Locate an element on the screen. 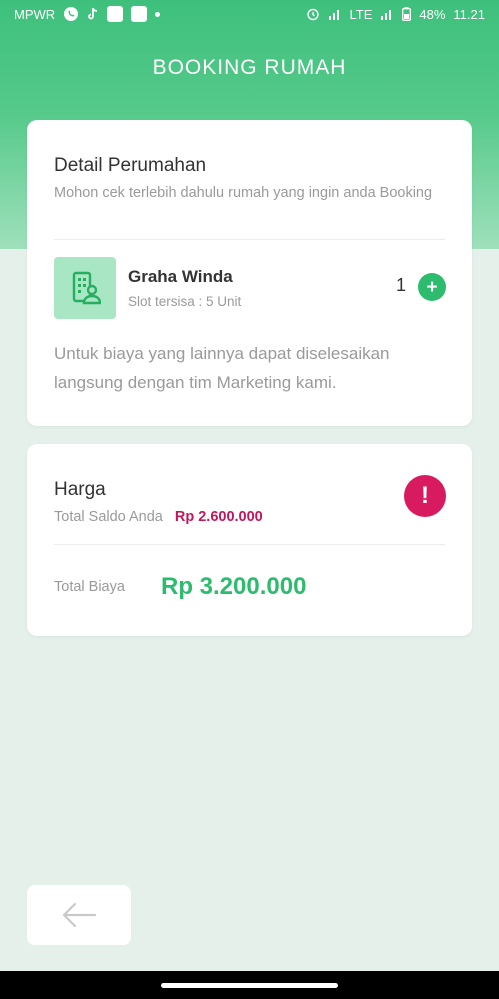 The width and height of the screenshot is (499, 999). saldo-label: Total Saldo Anda is located at coordinates (108, 517).